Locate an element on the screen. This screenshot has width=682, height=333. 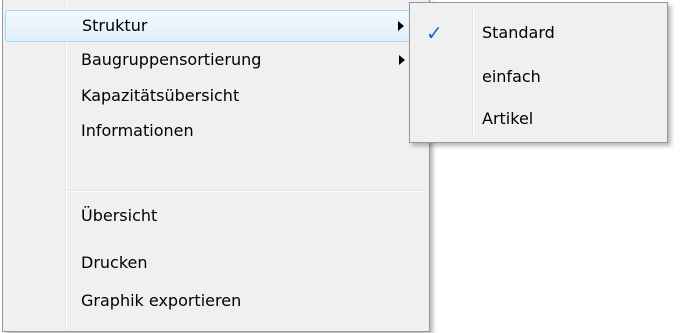
menu-item-uebersicht: Übersicht is located at coordinates (216, 216).